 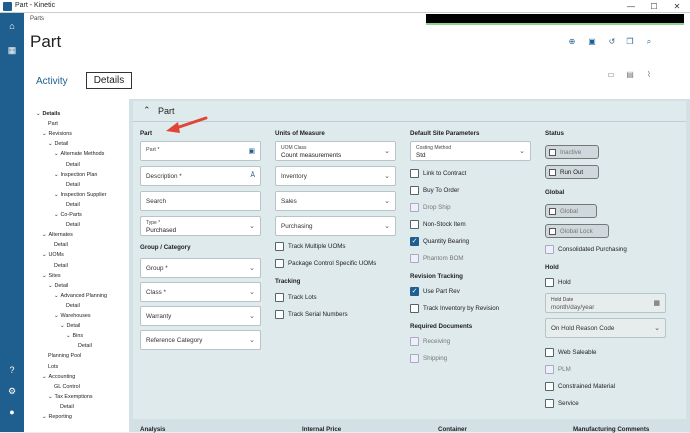 What do you see at coordinates (571, 211) in the screenshot?
I see `global-toggle: Global` at bounding box center [571, 211].